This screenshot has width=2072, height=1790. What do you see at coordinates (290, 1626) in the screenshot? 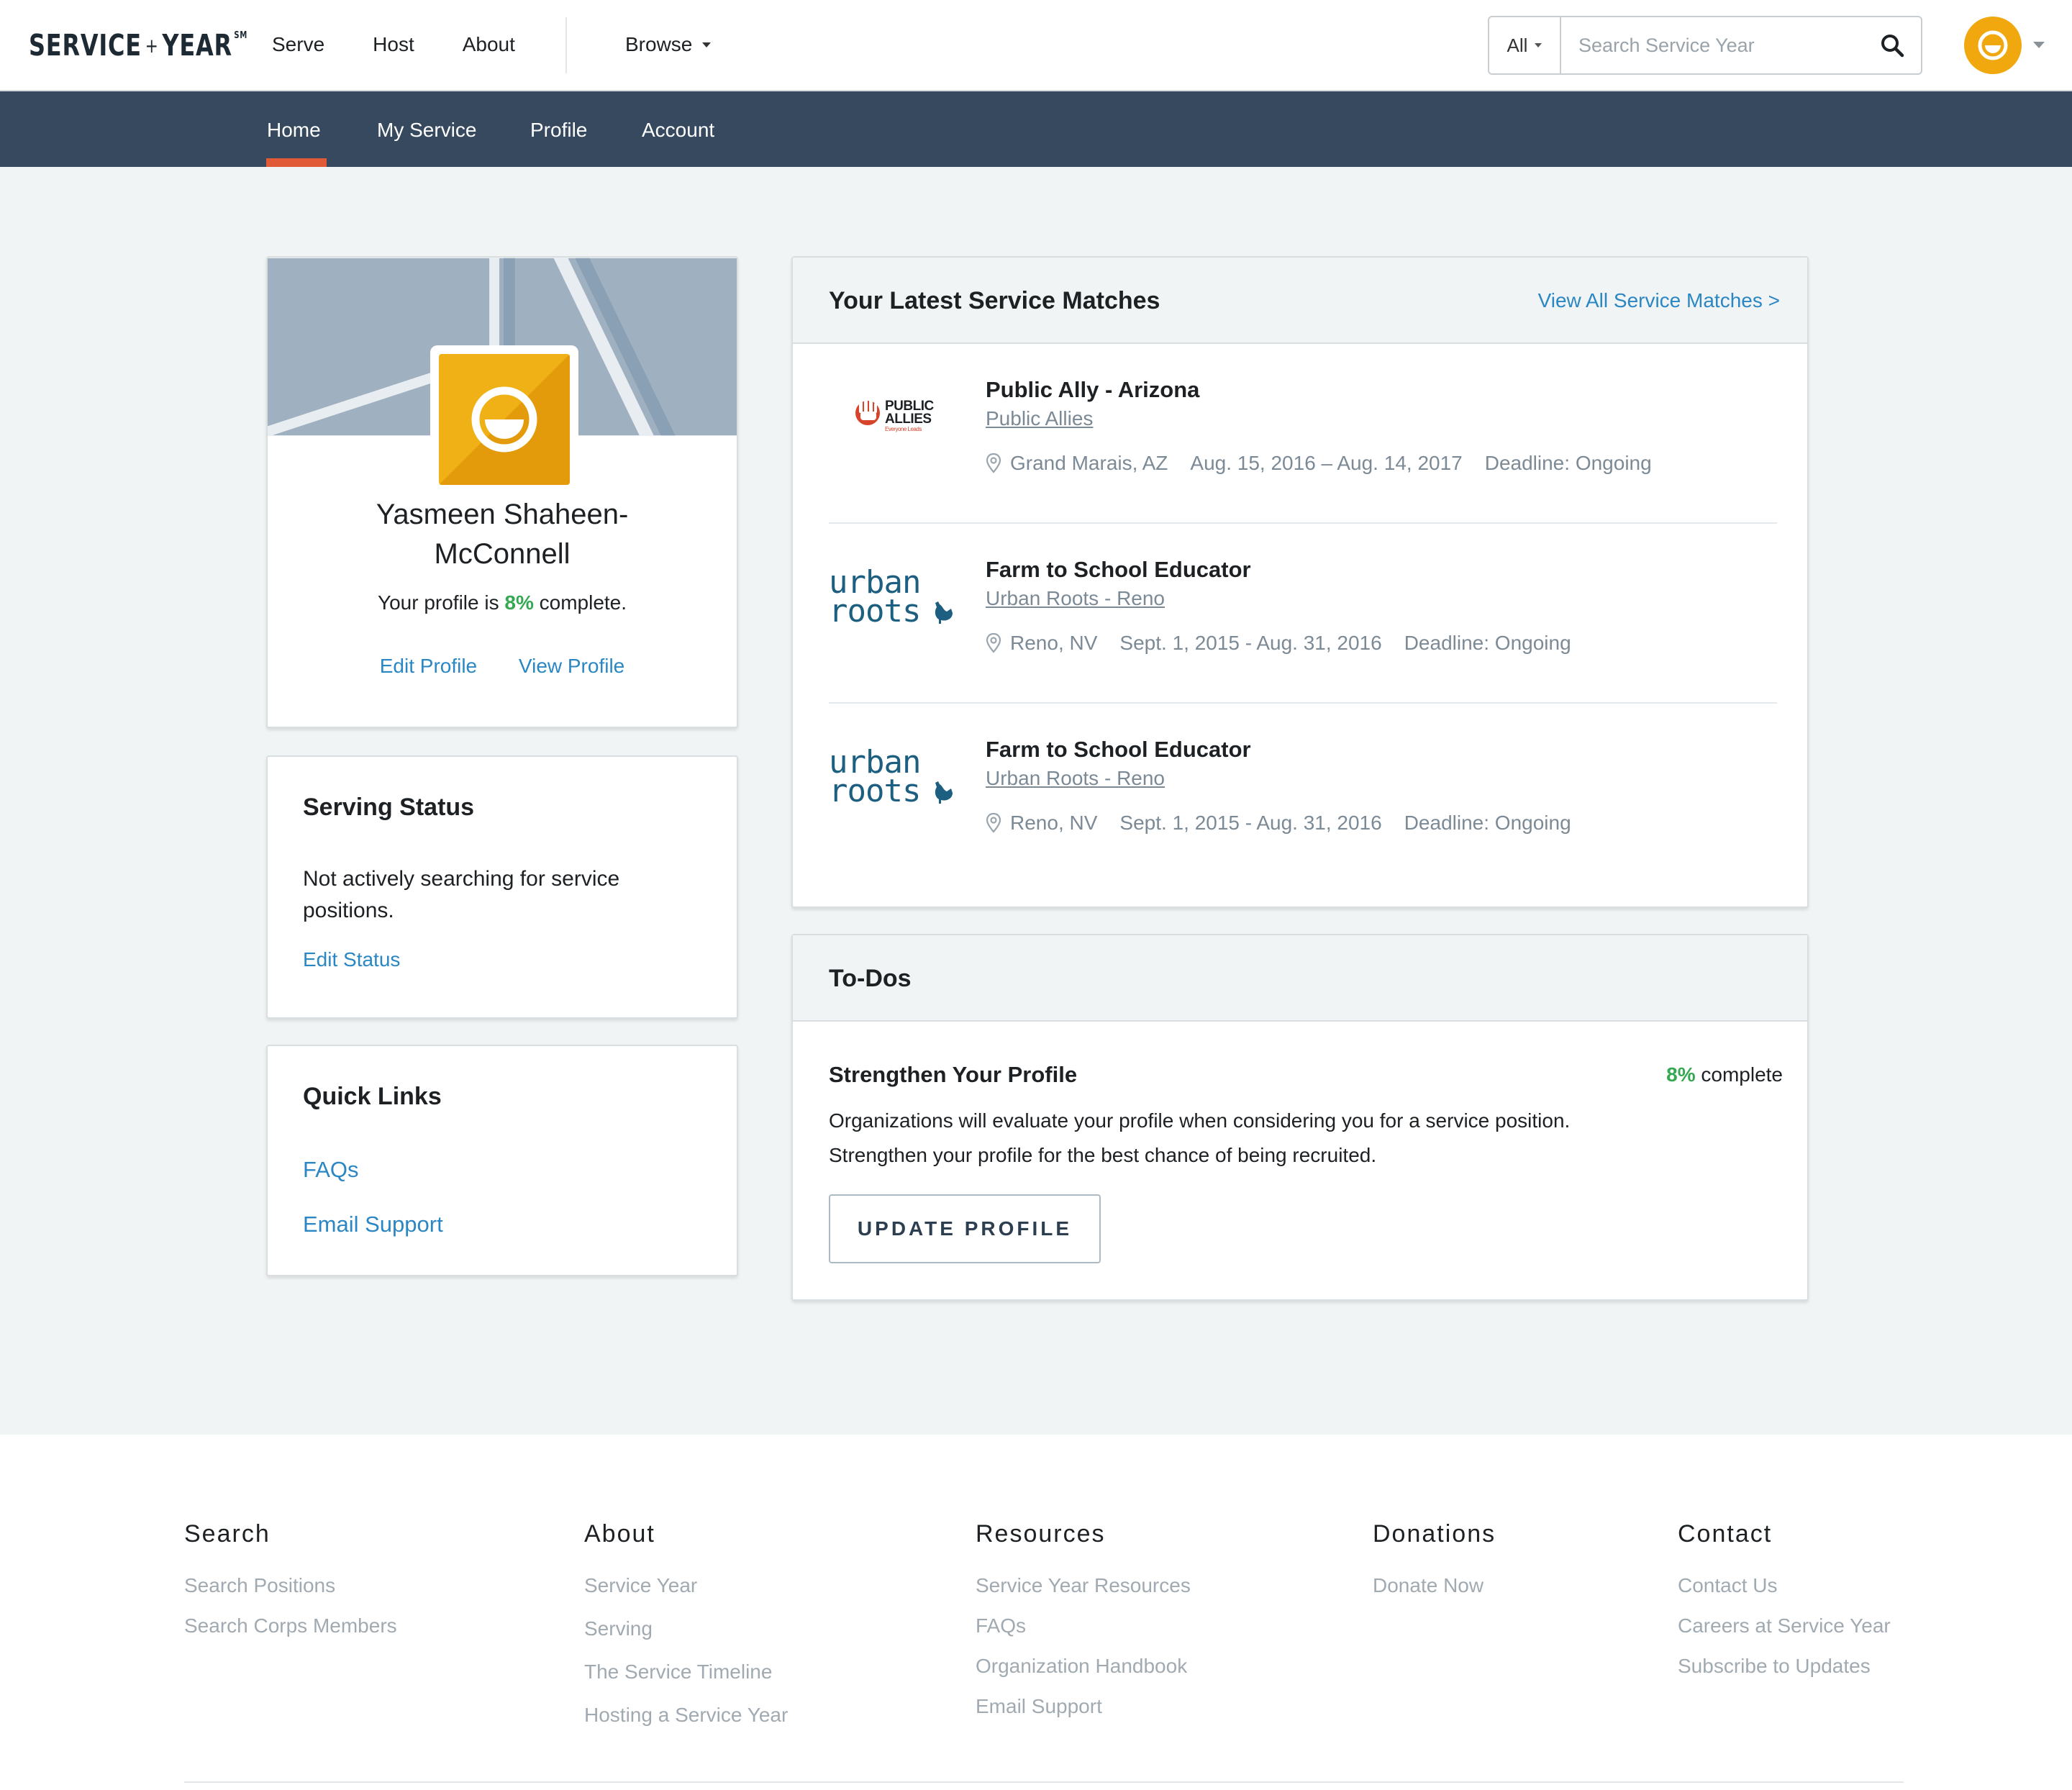
I see `footer-link: Search Corps Members` at bounding box center [290, 1626].